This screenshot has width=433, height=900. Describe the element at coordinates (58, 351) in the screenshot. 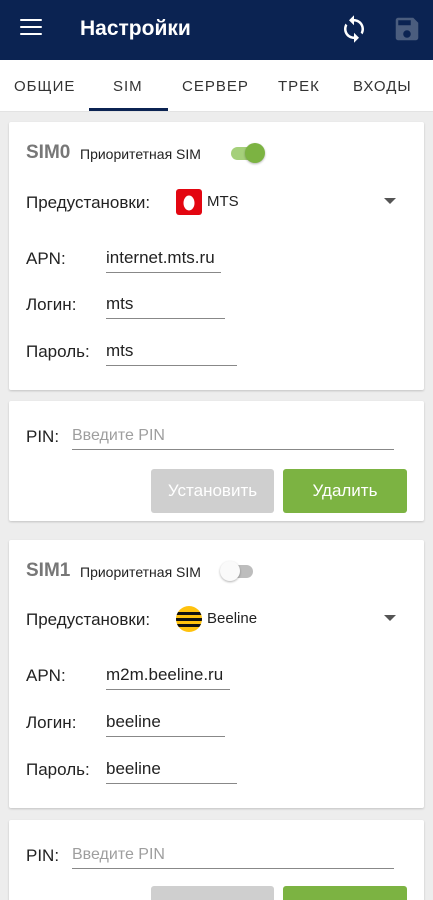

I see `sim0-password-label: Пароль:` at that location.